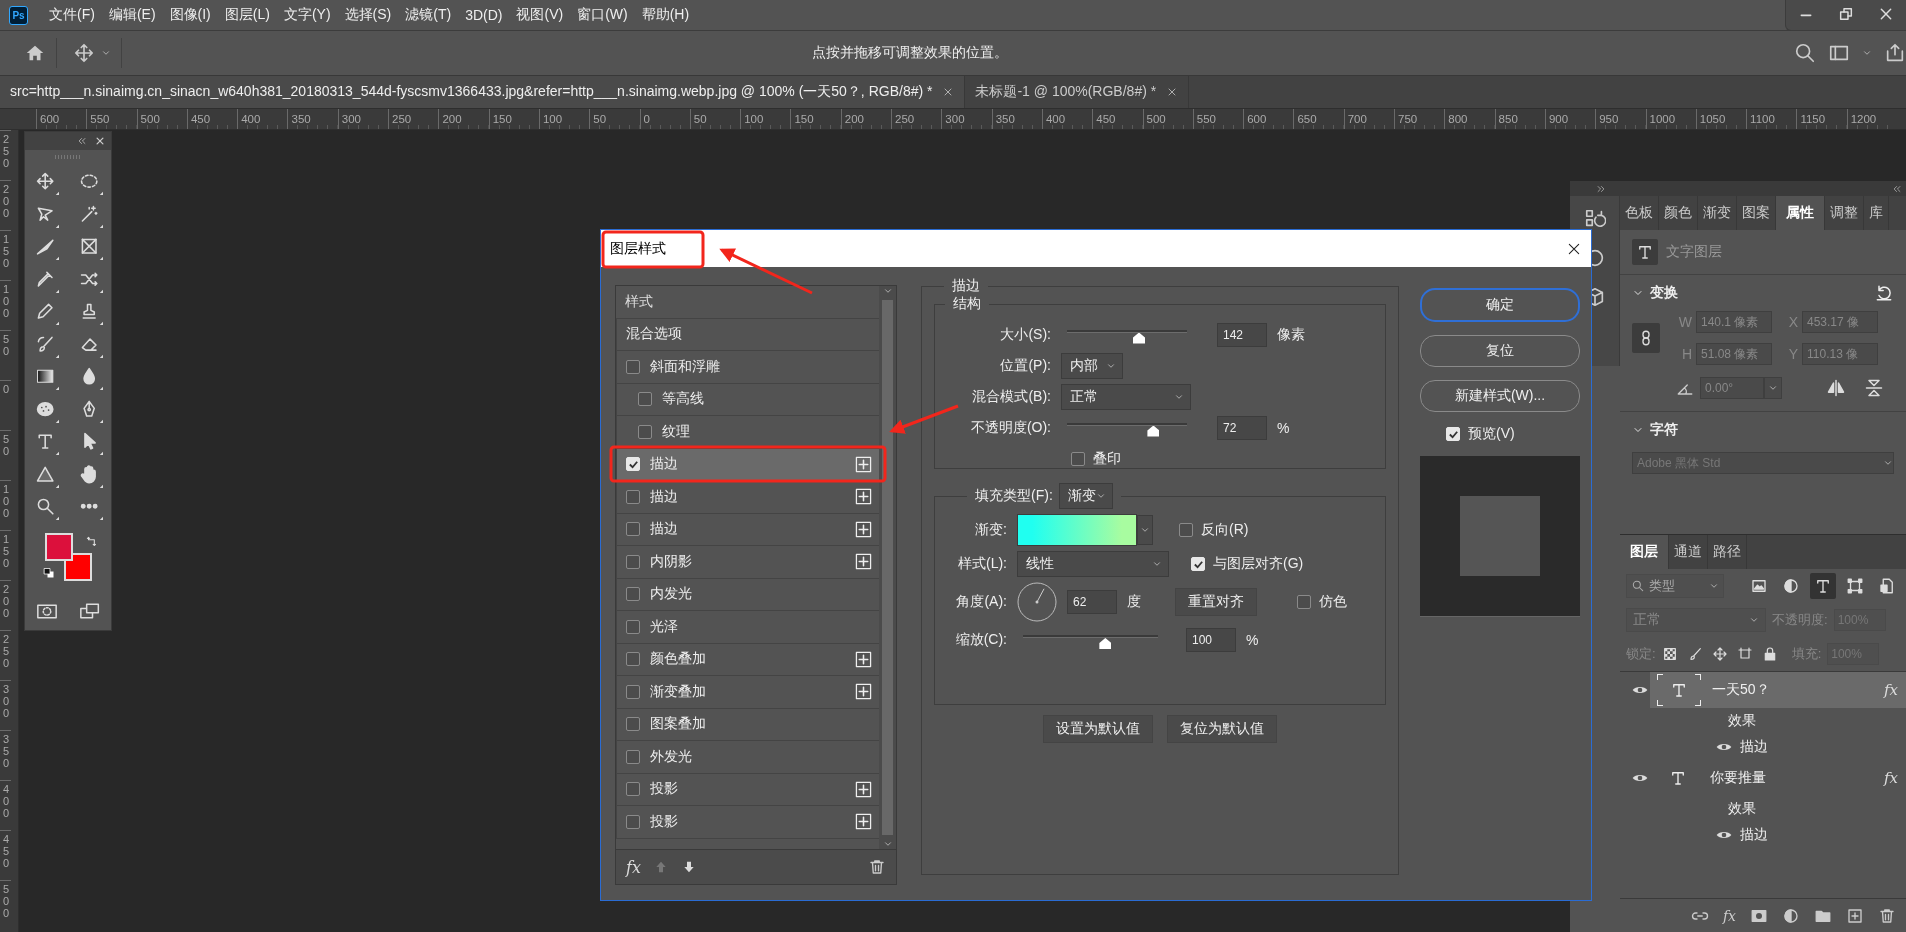 The height and width of the screenshot is (932, 1906). I want to click on gradient-swatch, so click(1077, 530).